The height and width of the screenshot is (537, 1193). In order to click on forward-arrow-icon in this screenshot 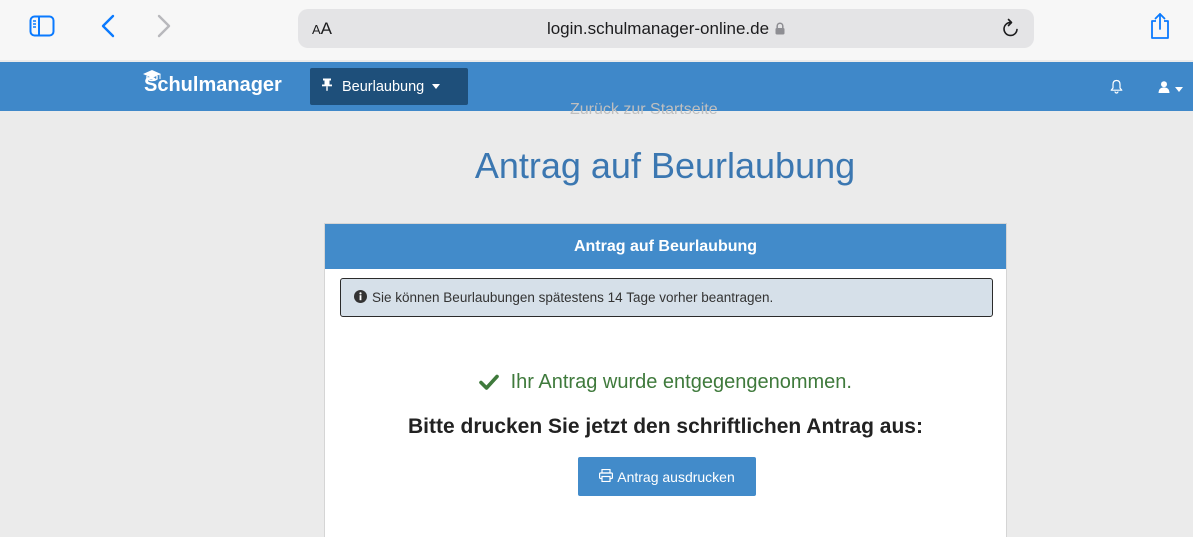, I will do `click(164, 26)`.